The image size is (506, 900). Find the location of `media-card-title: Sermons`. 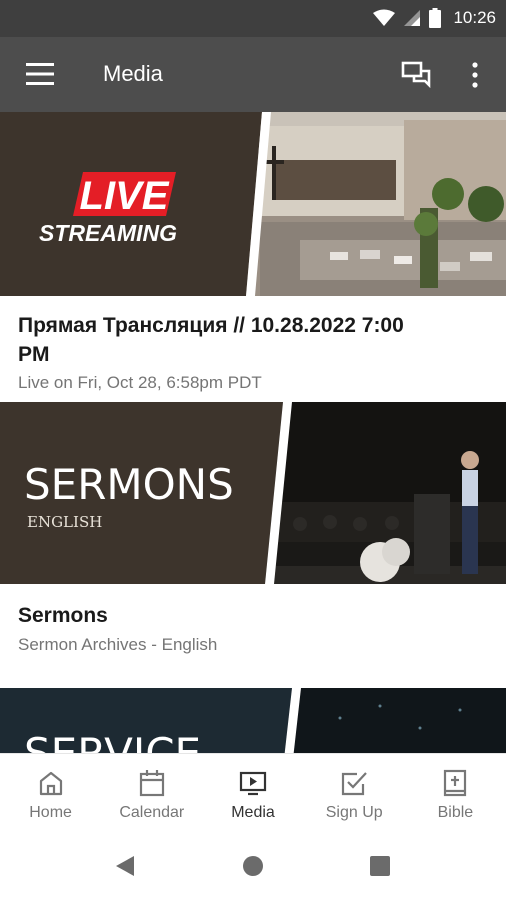

media-card-title: Sermons is located at coordinates (63, 615).